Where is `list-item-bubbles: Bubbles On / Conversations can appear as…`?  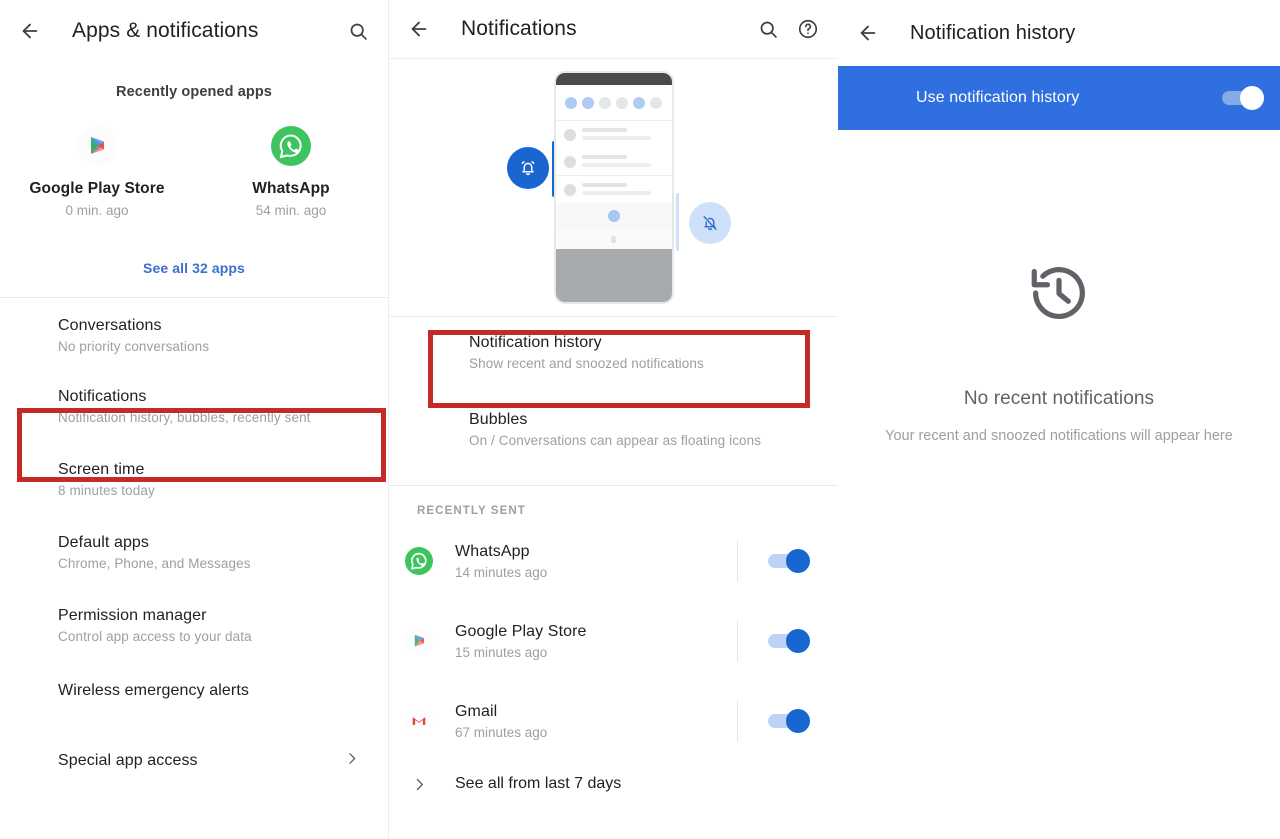
list-item-bubbles: Bubbles On / Conversations can appear as… is located at coordinates (613, 429).